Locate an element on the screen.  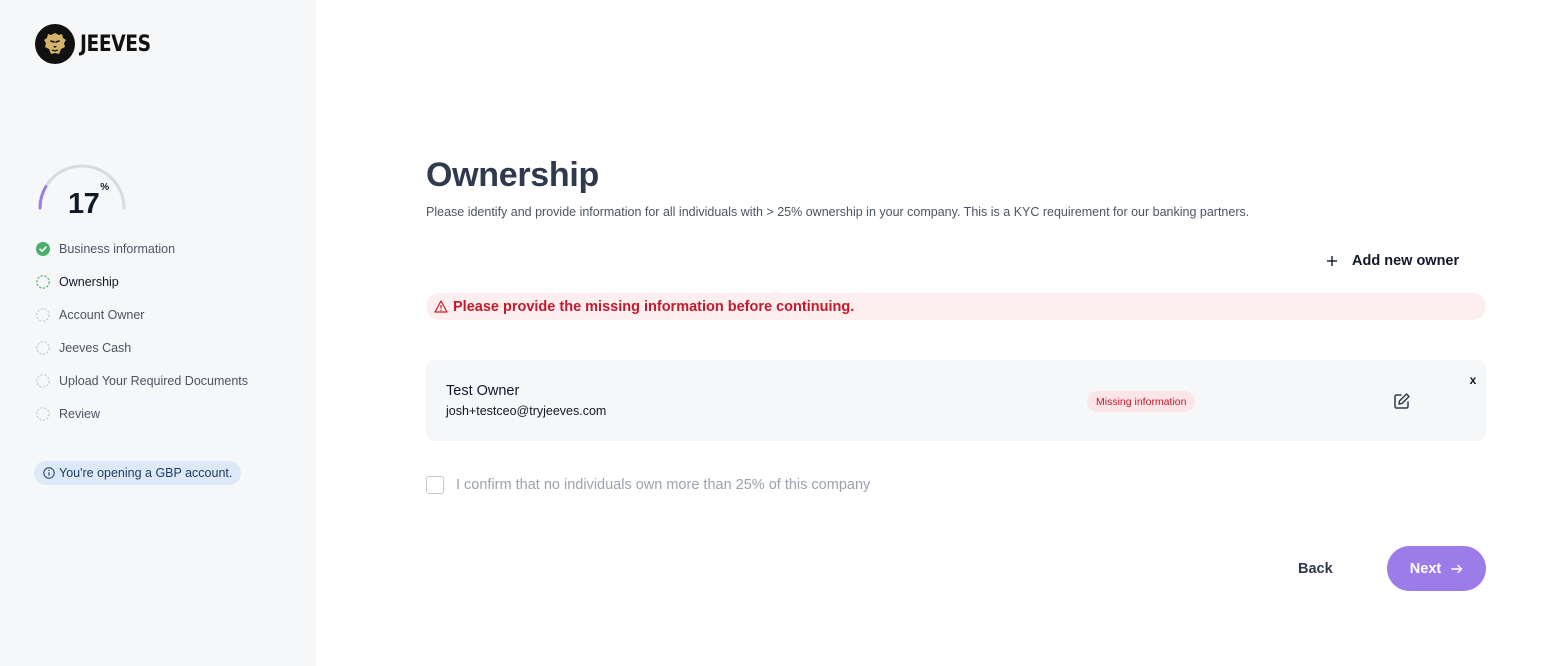
check-circle-icon is located at coordinates (43, 248).